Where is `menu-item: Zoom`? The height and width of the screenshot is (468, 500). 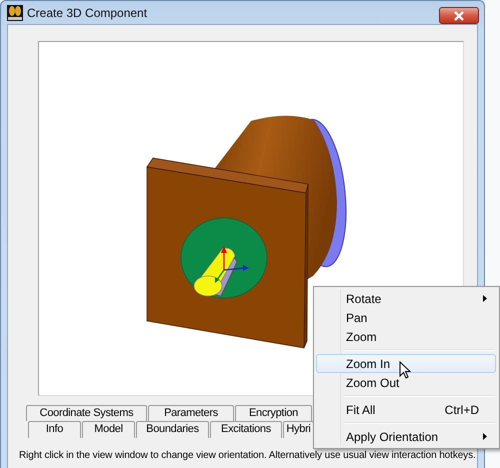
menu-item: Zoom is located at coordinates (406, 336).